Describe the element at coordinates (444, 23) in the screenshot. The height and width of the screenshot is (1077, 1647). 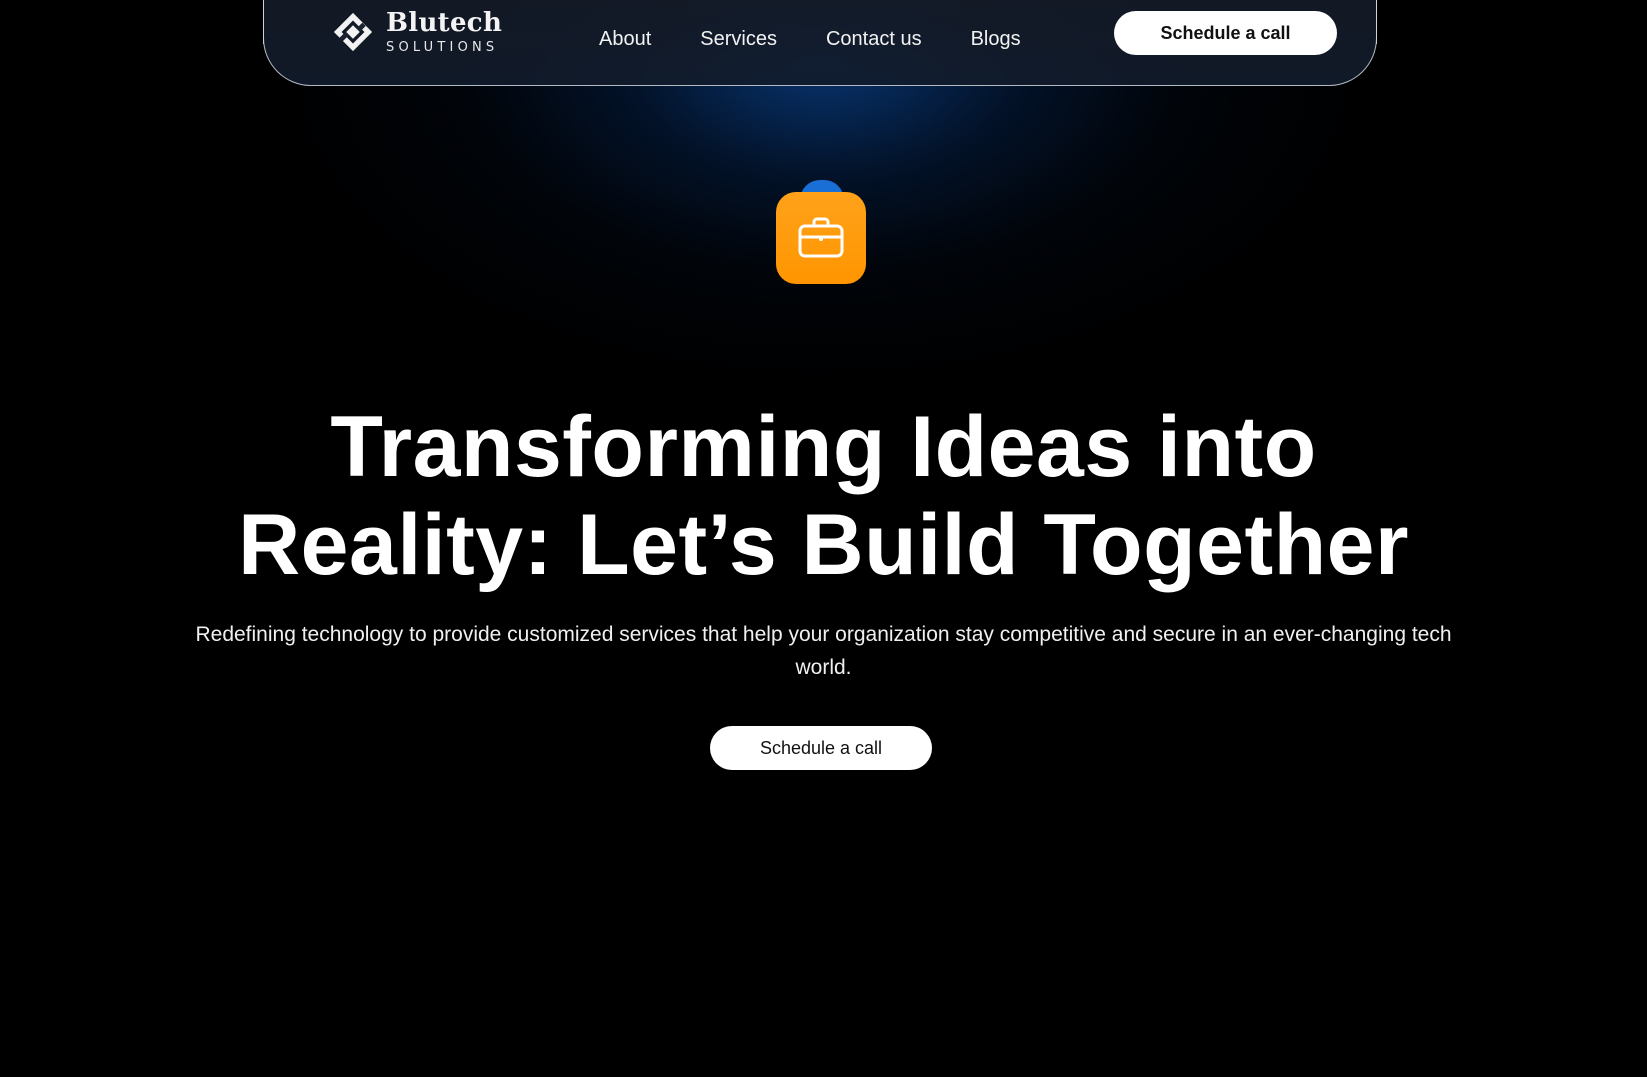
I see `brand-name: Blutech` at that location.